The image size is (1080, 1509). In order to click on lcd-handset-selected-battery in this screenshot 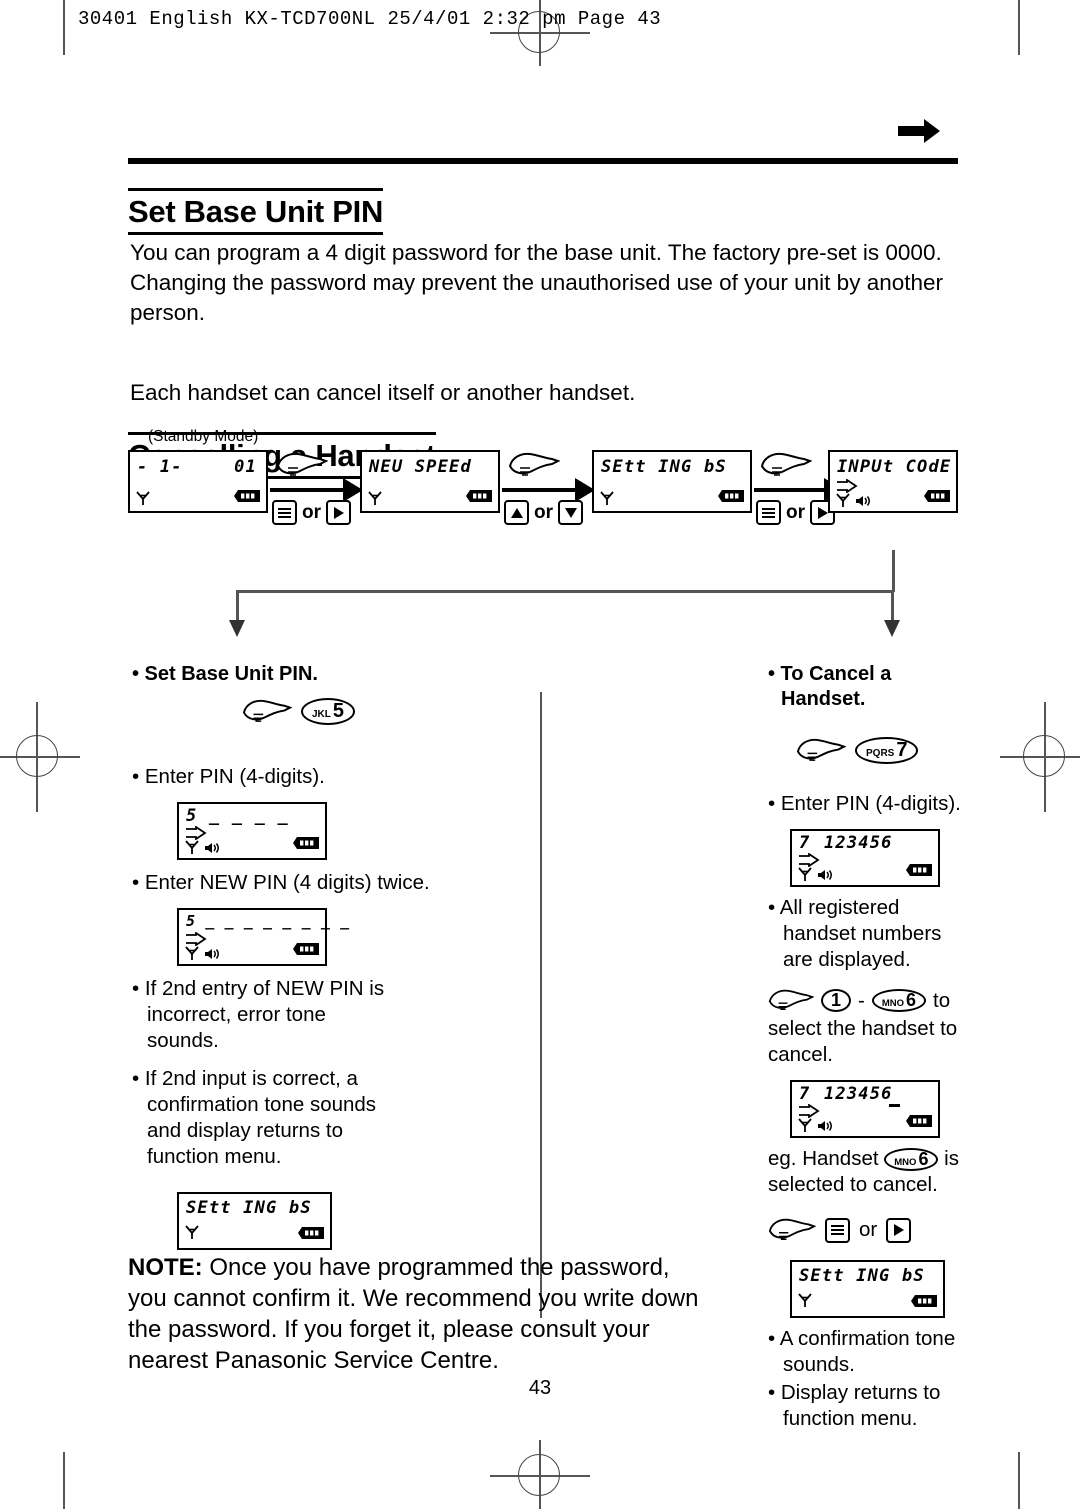, I will do `click(919, 1123)`.